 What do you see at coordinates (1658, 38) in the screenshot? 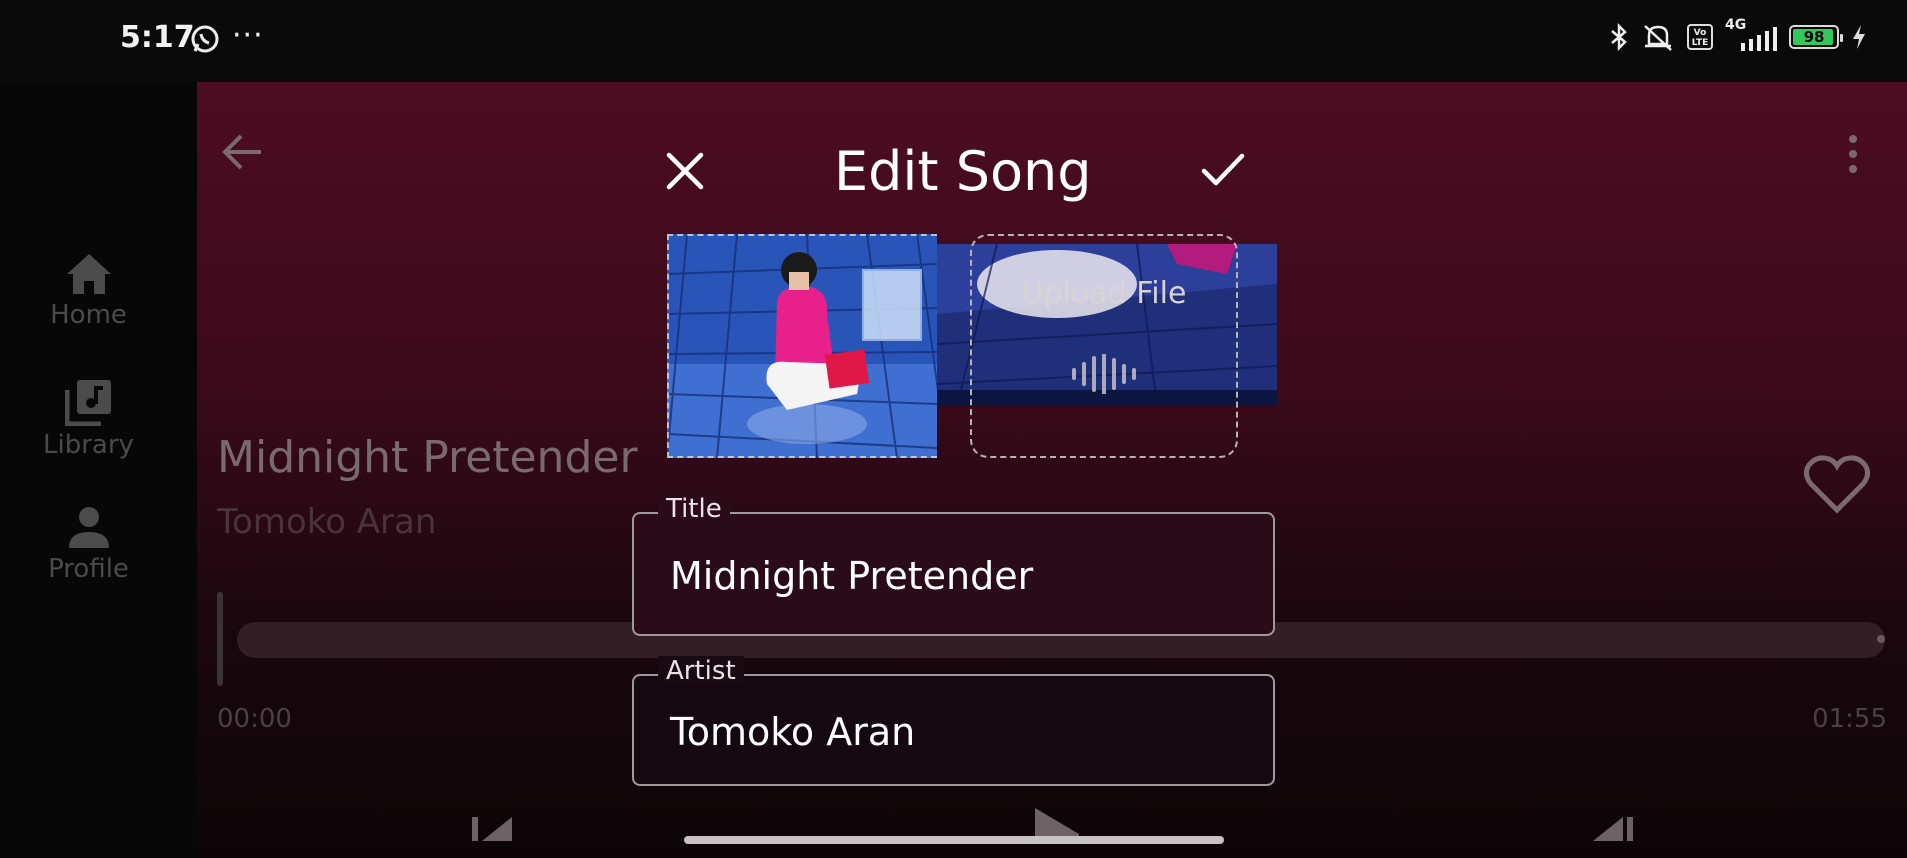
I see `mute-icon` at bounding box center [1658, 38].